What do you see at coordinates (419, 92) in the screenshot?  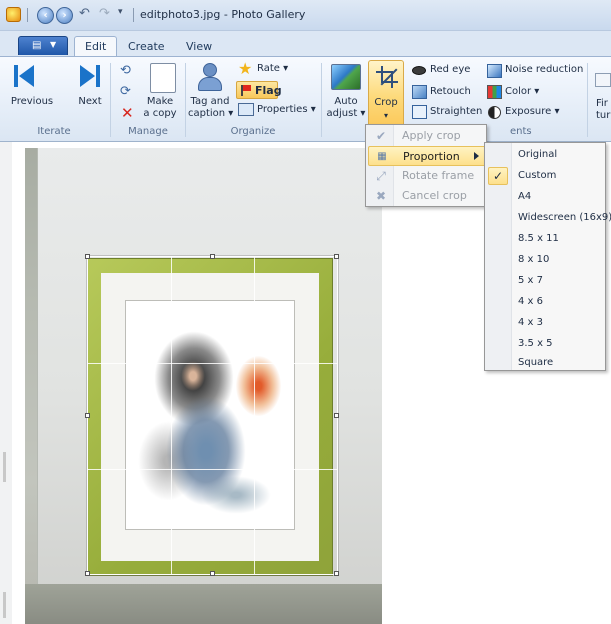 I see `retouch-icon` at bounding box center [419, 92].